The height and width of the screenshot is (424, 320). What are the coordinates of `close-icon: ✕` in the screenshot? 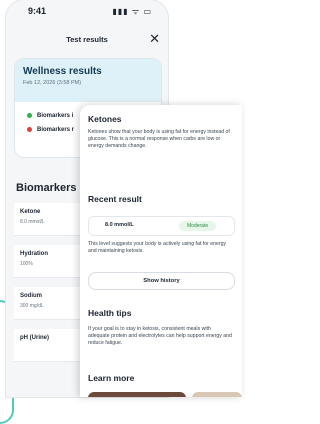 It's located at (154, 39).